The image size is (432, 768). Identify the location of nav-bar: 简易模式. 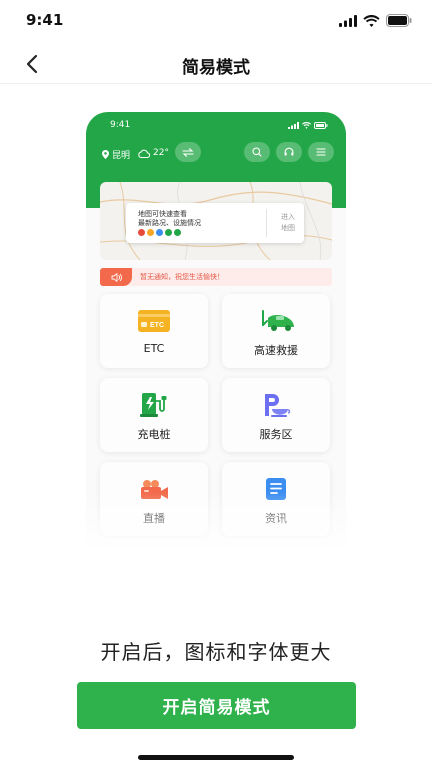
(216, 64).